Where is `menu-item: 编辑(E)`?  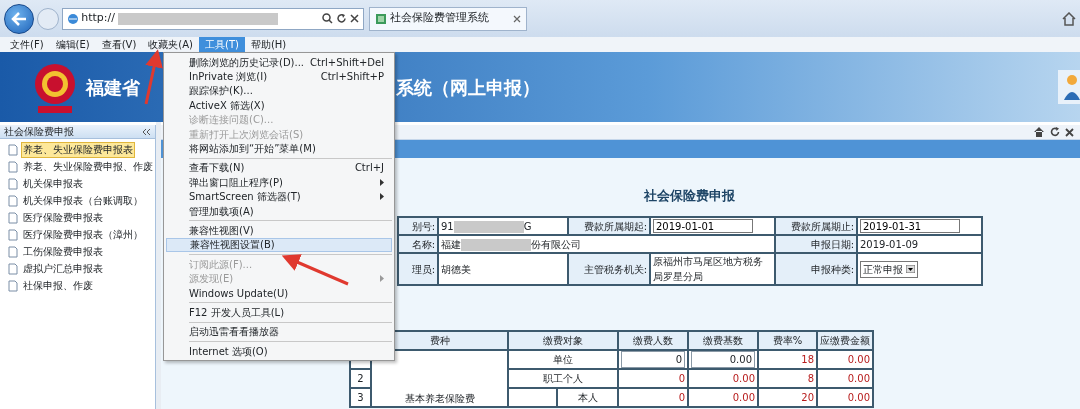
menu-item: 编辑(E) is located at coordinates (72, 44).